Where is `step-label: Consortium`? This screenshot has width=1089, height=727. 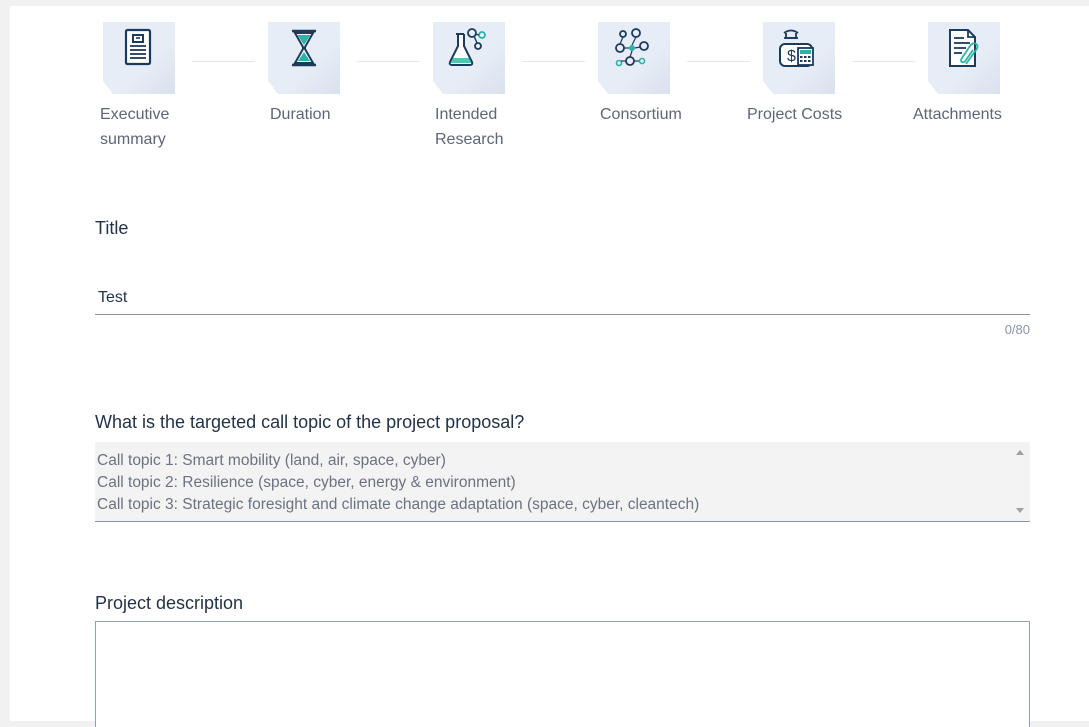
step-label: Consortium is located at coordinates (641, 114).